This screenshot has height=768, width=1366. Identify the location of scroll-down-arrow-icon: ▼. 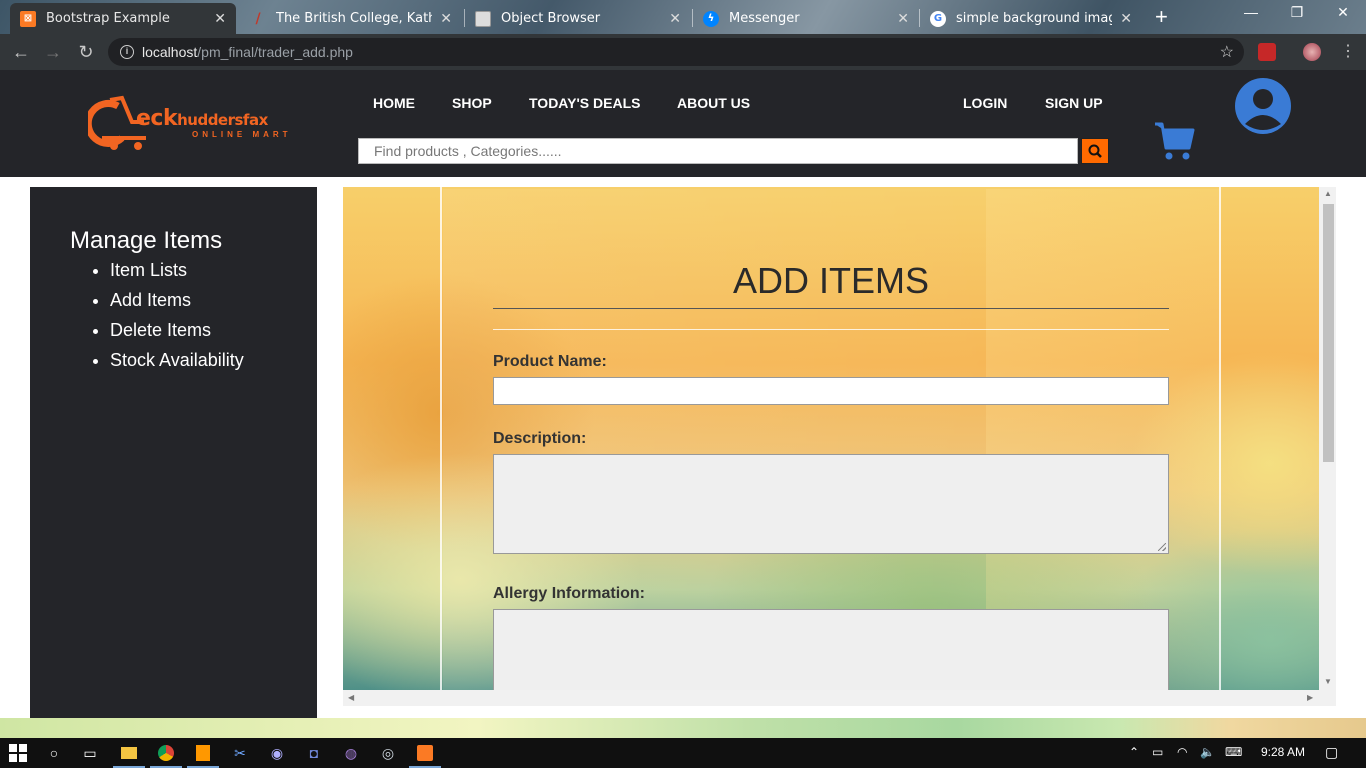
(1328, 681).